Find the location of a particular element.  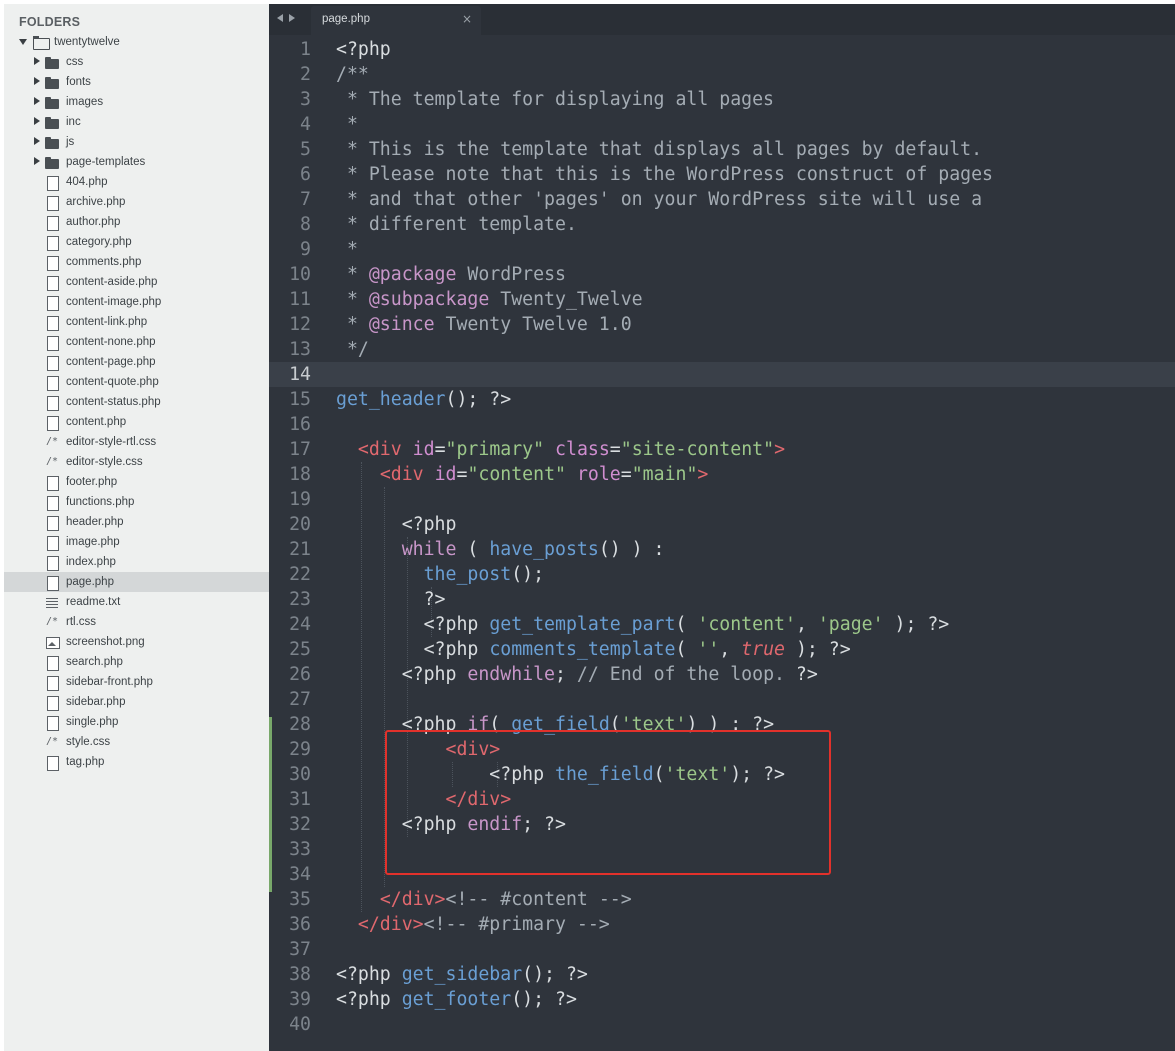

tree-item-content-image-php: content-image.php is located at coordinates (136, 302).